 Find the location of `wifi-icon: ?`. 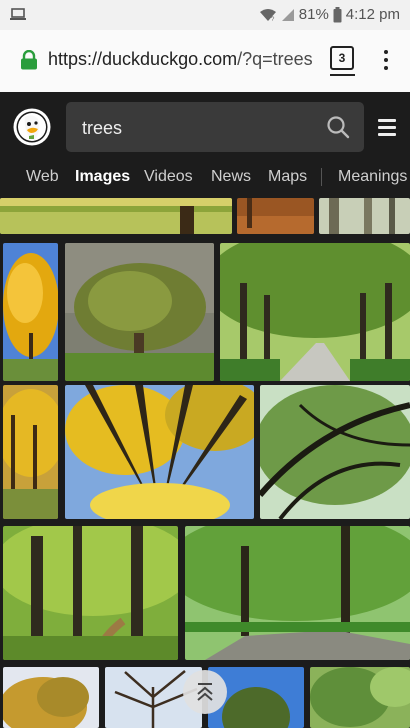

wifi-icon: ? is located at coordinates (267, 15).